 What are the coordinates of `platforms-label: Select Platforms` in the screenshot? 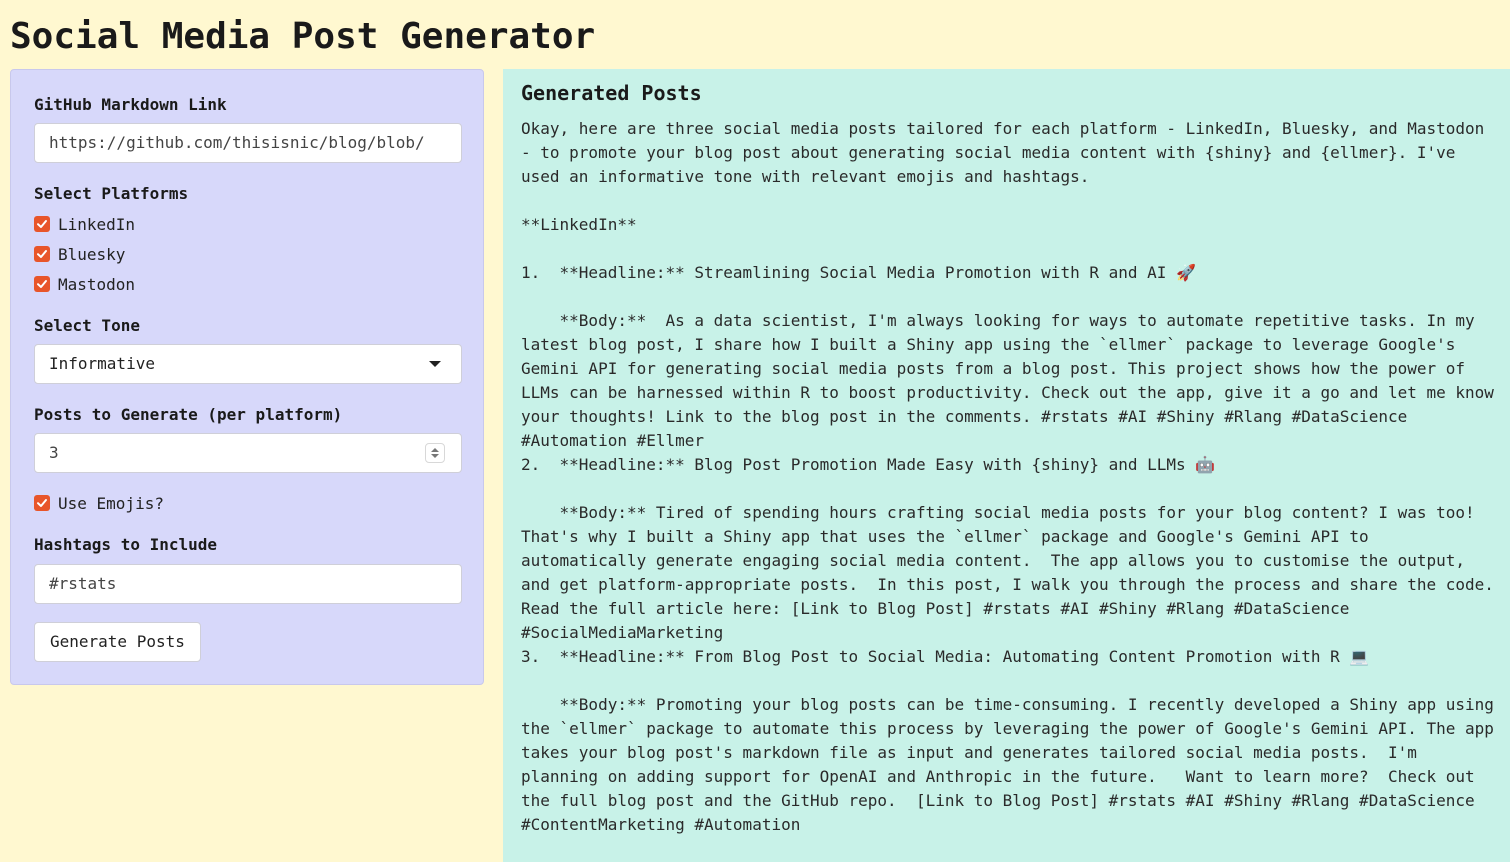 It's located at (111, 193).